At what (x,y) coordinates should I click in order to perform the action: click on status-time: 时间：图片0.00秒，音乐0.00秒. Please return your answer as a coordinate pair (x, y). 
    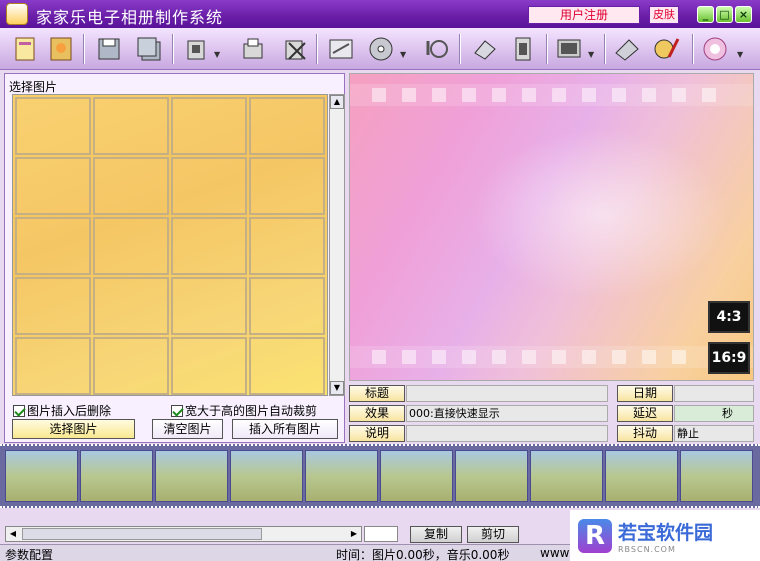
    Looking at the image, I should click on (423, 554).